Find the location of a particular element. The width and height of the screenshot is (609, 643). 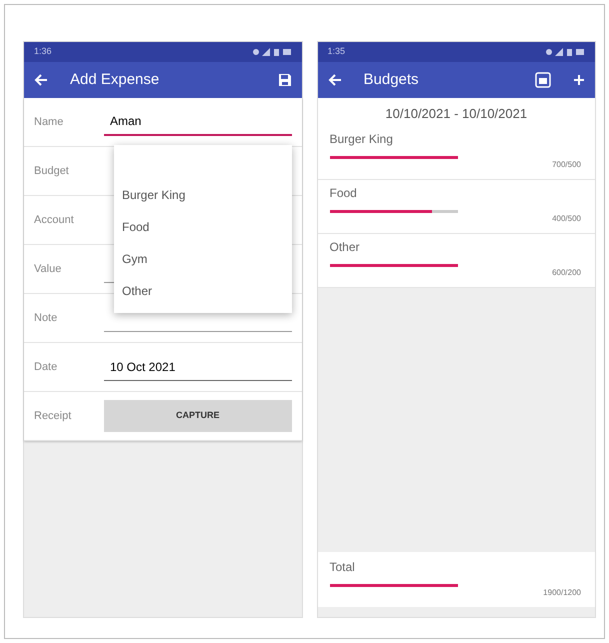

calendar-icon is located at coordinates (543, 80).